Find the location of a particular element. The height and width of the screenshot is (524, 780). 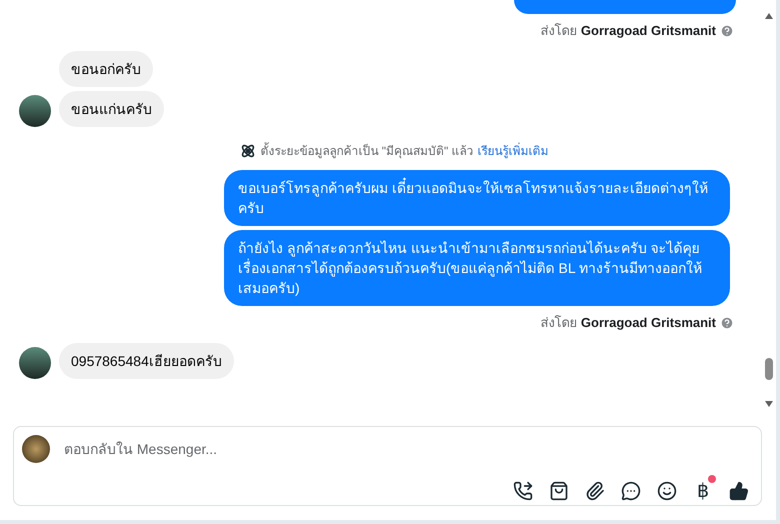

message-bubble: ขอนแก่นครับ is located at coordinates (111, 109).